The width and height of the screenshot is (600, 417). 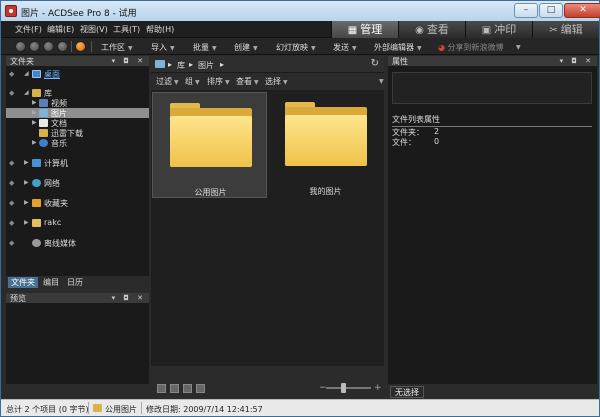 I want to click on mode-tab-edit: ✂ 编辑, so click(x=565, y=29).